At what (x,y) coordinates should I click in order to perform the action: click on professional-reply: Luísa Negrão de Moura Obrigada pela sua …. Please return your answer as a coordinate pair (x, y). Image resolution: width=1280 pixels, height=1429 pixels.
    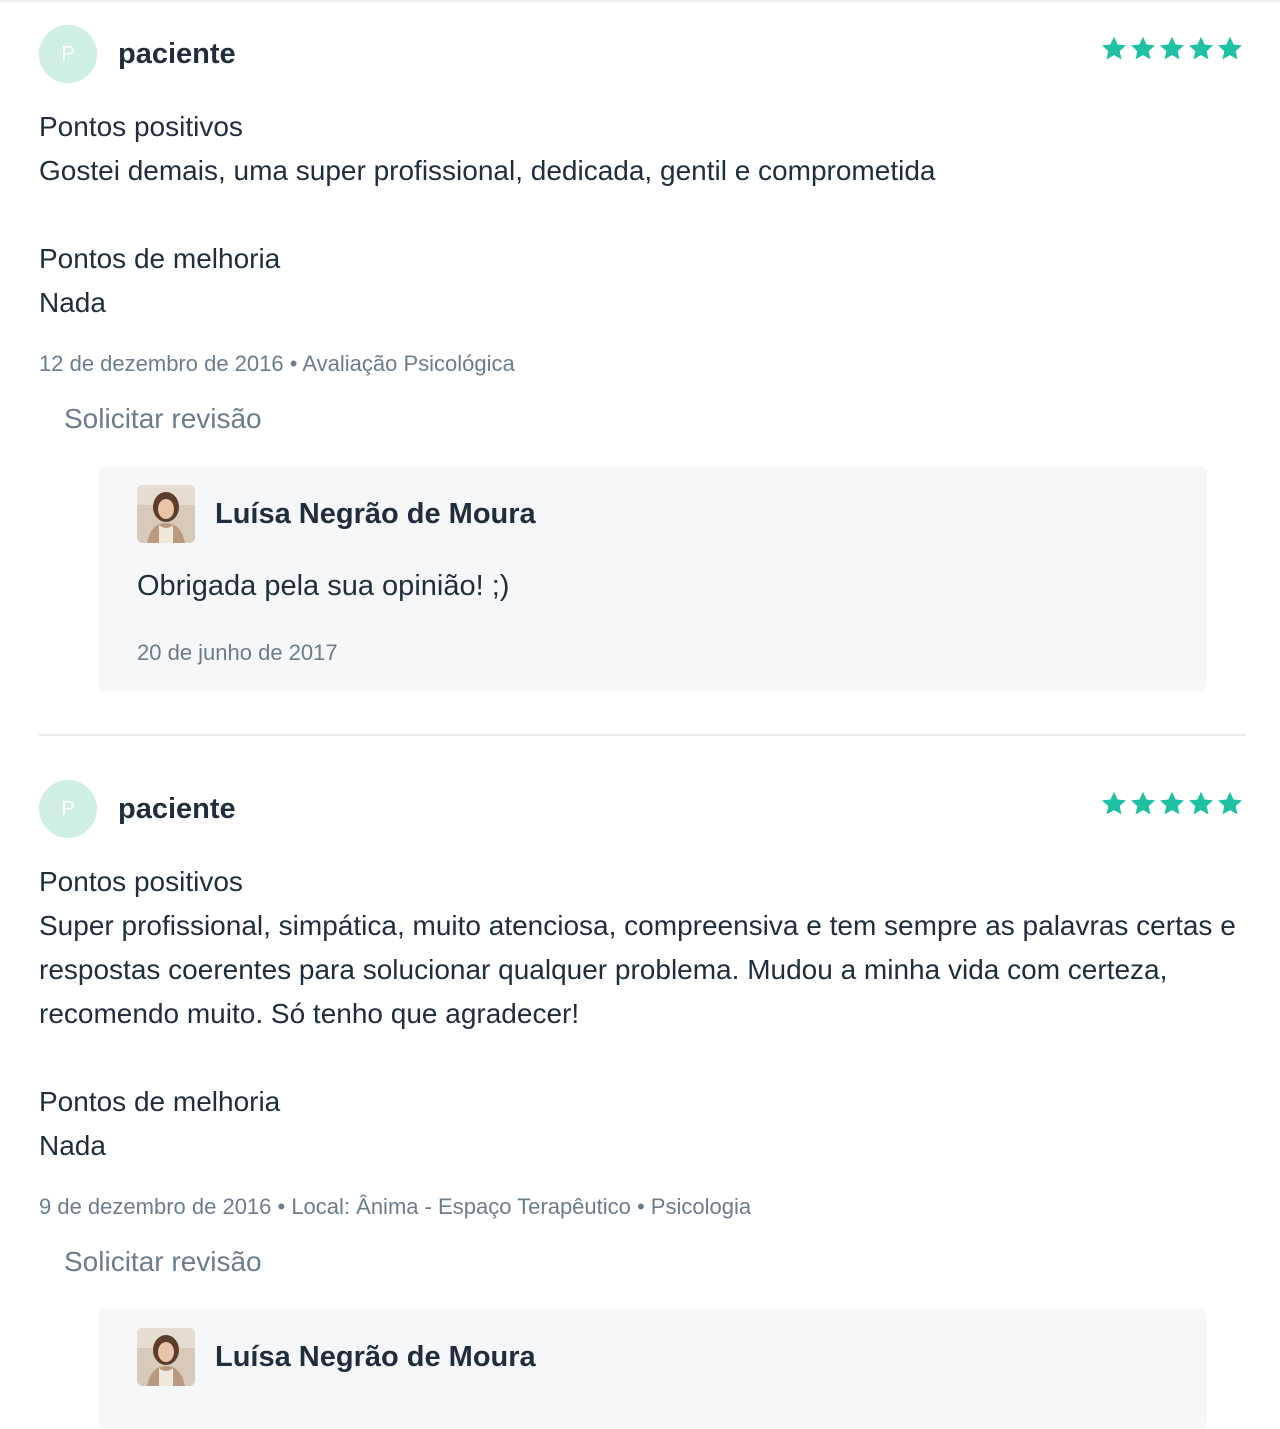
    Looking at the image, I should click on (652, 578).